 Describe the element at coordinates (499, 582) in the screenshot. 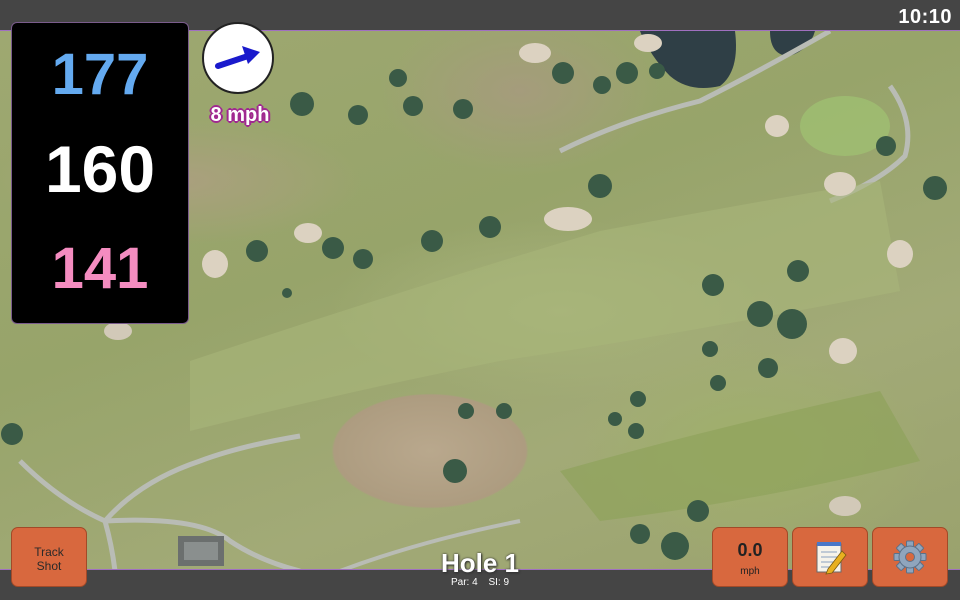

I see `hole-stroke-index: SI: 9` at that location.